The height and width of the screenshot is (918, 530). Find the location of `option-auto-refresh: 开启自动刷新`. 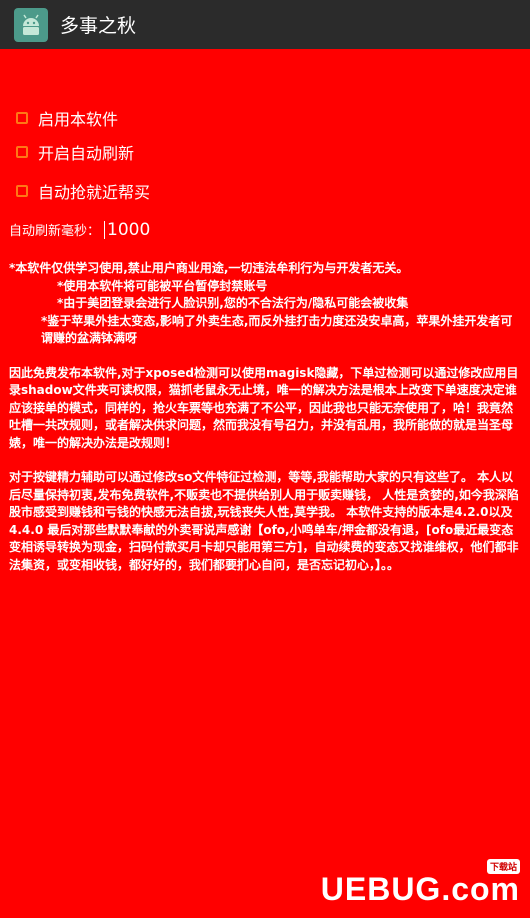

option-auto-refresh: 开启自动刷新 is located at coordinates (75, 152).